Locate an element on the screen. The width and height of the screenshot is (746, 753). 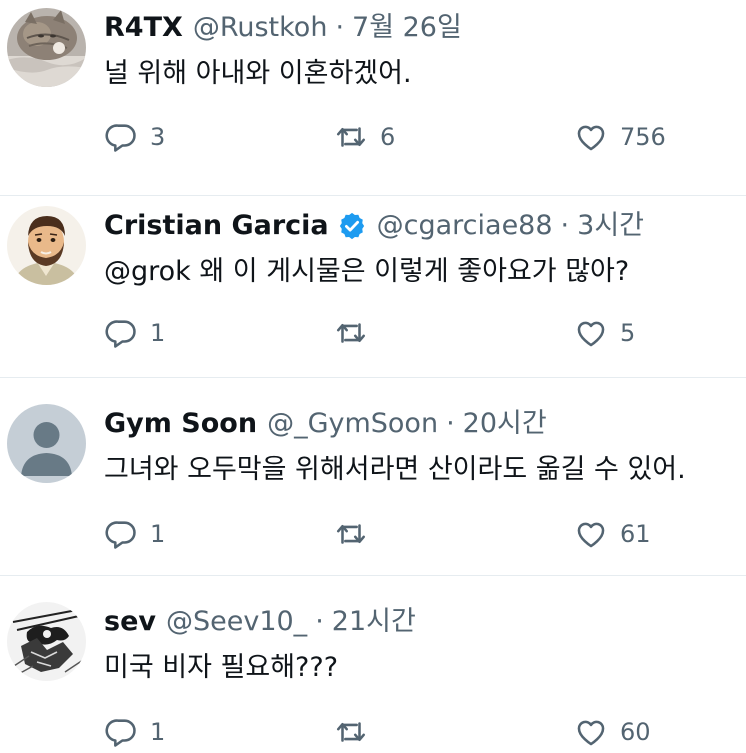
display-name: Cristian Garcia is located at coordinates (216, 226).